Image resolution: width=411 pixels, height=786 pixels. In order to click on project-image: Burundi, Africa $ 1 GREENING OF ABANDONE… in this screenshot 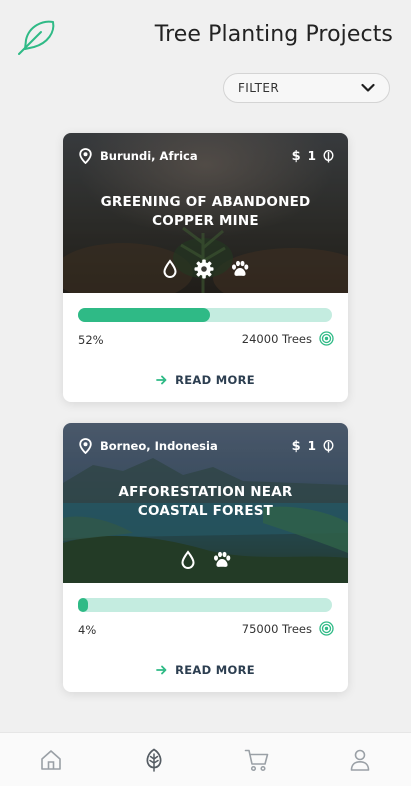, I will do `click(205, 213)`.